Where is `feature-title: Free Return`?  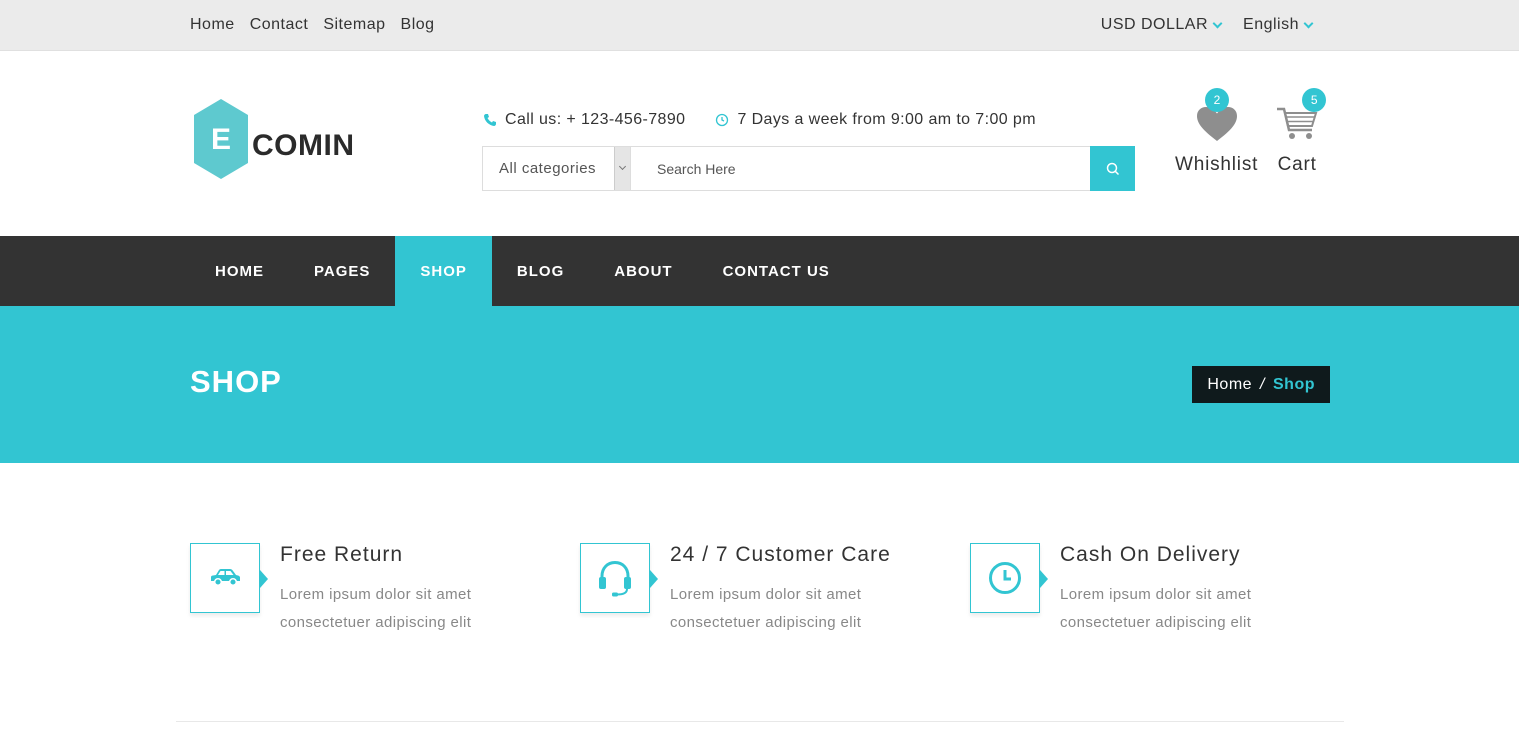
feature-title: Free Return is located at coordinates (342, 554).